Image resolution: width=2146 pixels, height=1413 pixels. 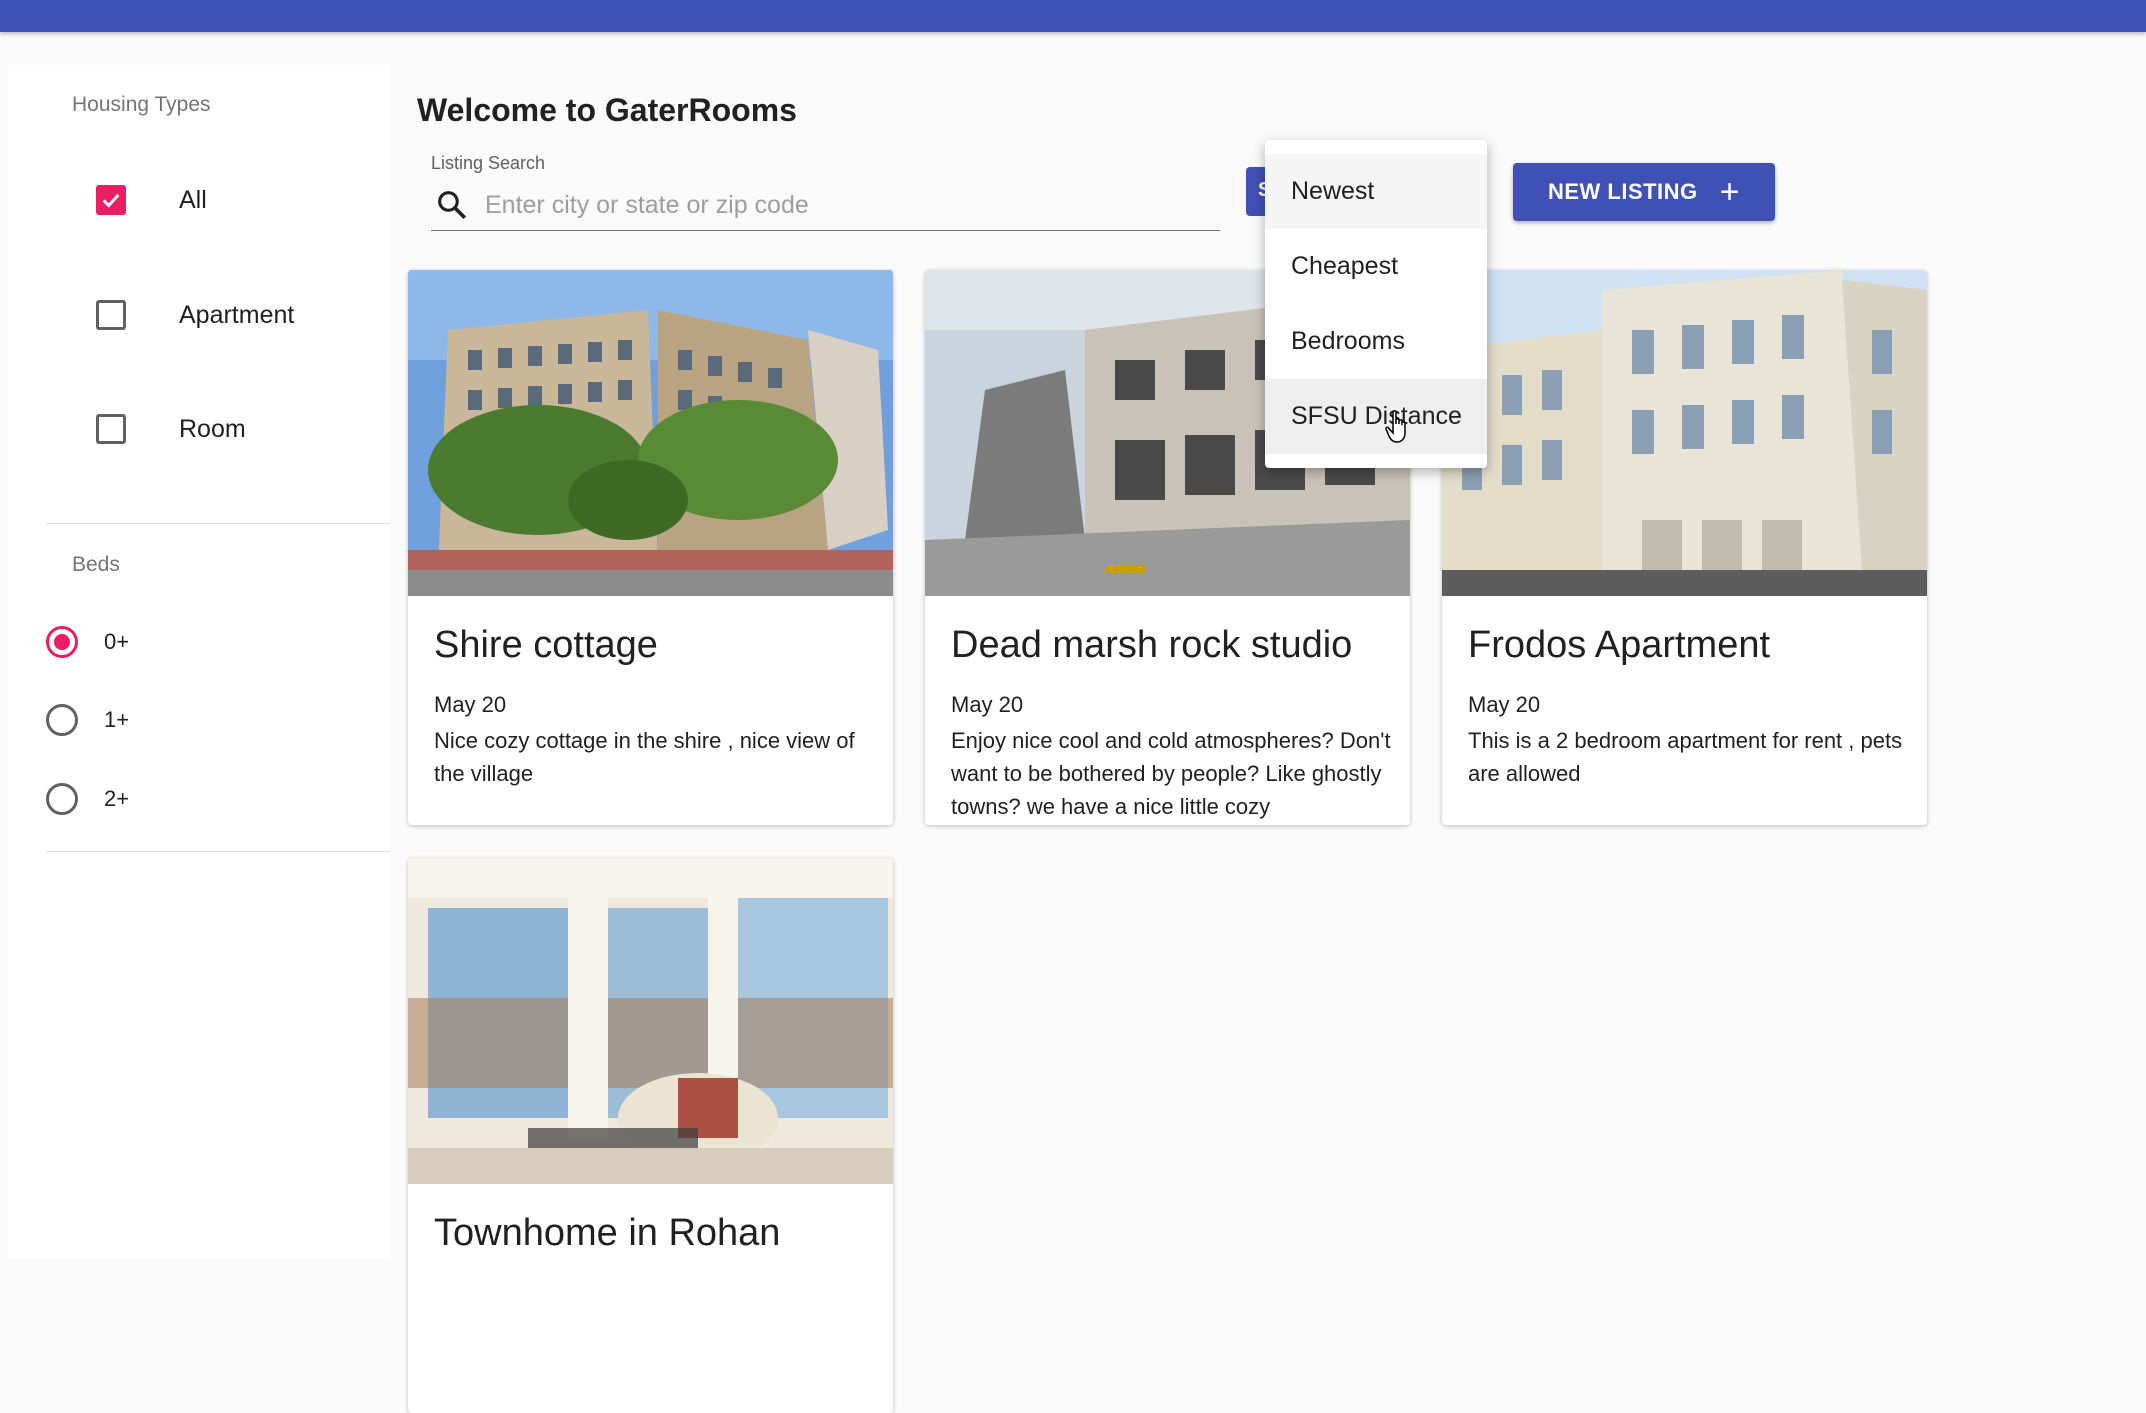 What do you see at coordinates (1376, 341) in the screenshot?
I see `sort-option-bedrooms: Bedrooms` at bounding box center [1376, 341].